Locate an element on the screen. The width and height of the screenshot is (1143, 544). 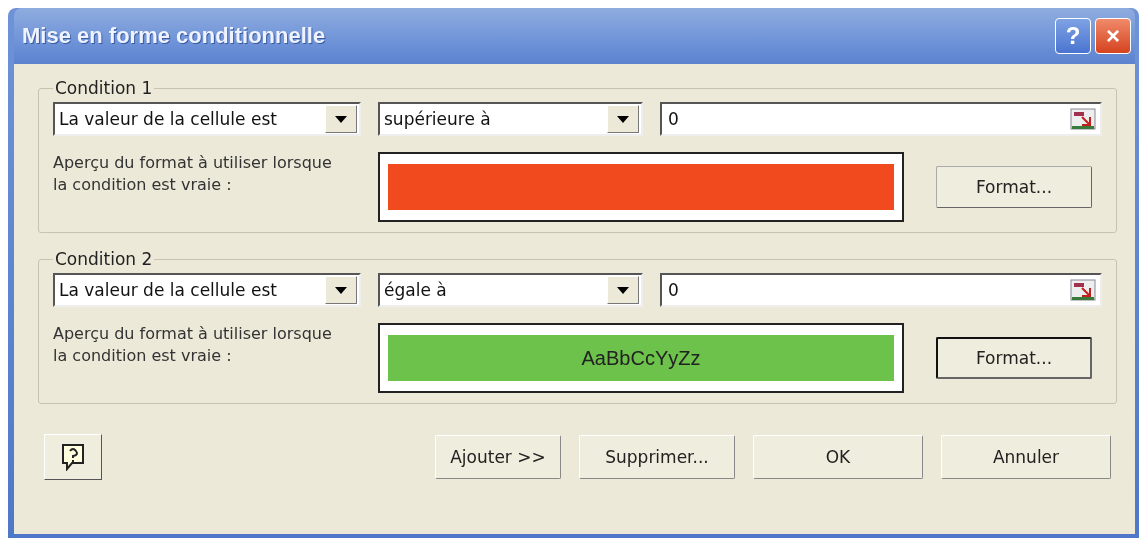
operator-dropdown: égale à is located at coordinates (510, 290).